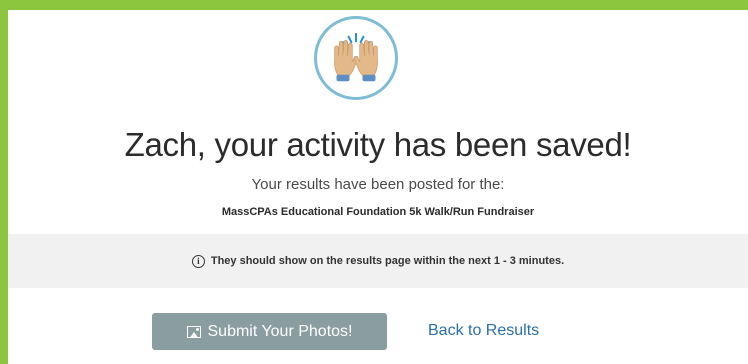 The width and height of the screenshot is (748, 364). I want to click on results-posted-text: Your results have been posted for the:, so click(378, 184).